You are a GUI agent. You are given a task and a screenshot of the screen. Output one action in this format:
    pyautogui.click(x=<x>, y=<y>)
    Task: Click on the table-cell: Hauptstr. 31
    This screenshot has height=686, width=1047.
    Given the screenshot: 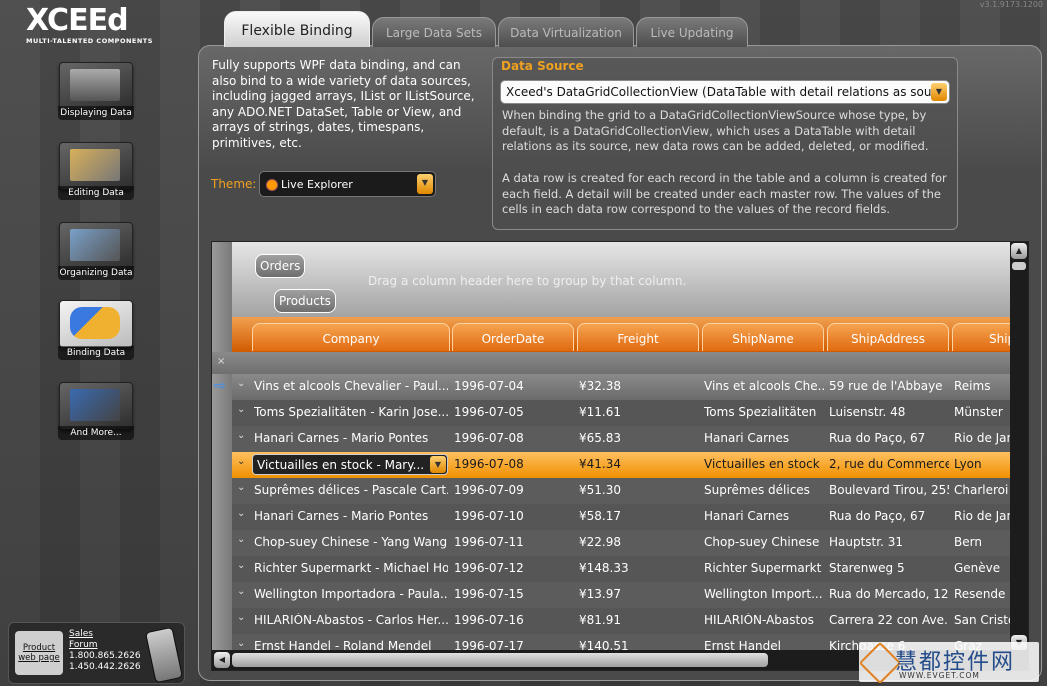 What is the action you would take?
    pyautogui.click(x=889, y=542)
    